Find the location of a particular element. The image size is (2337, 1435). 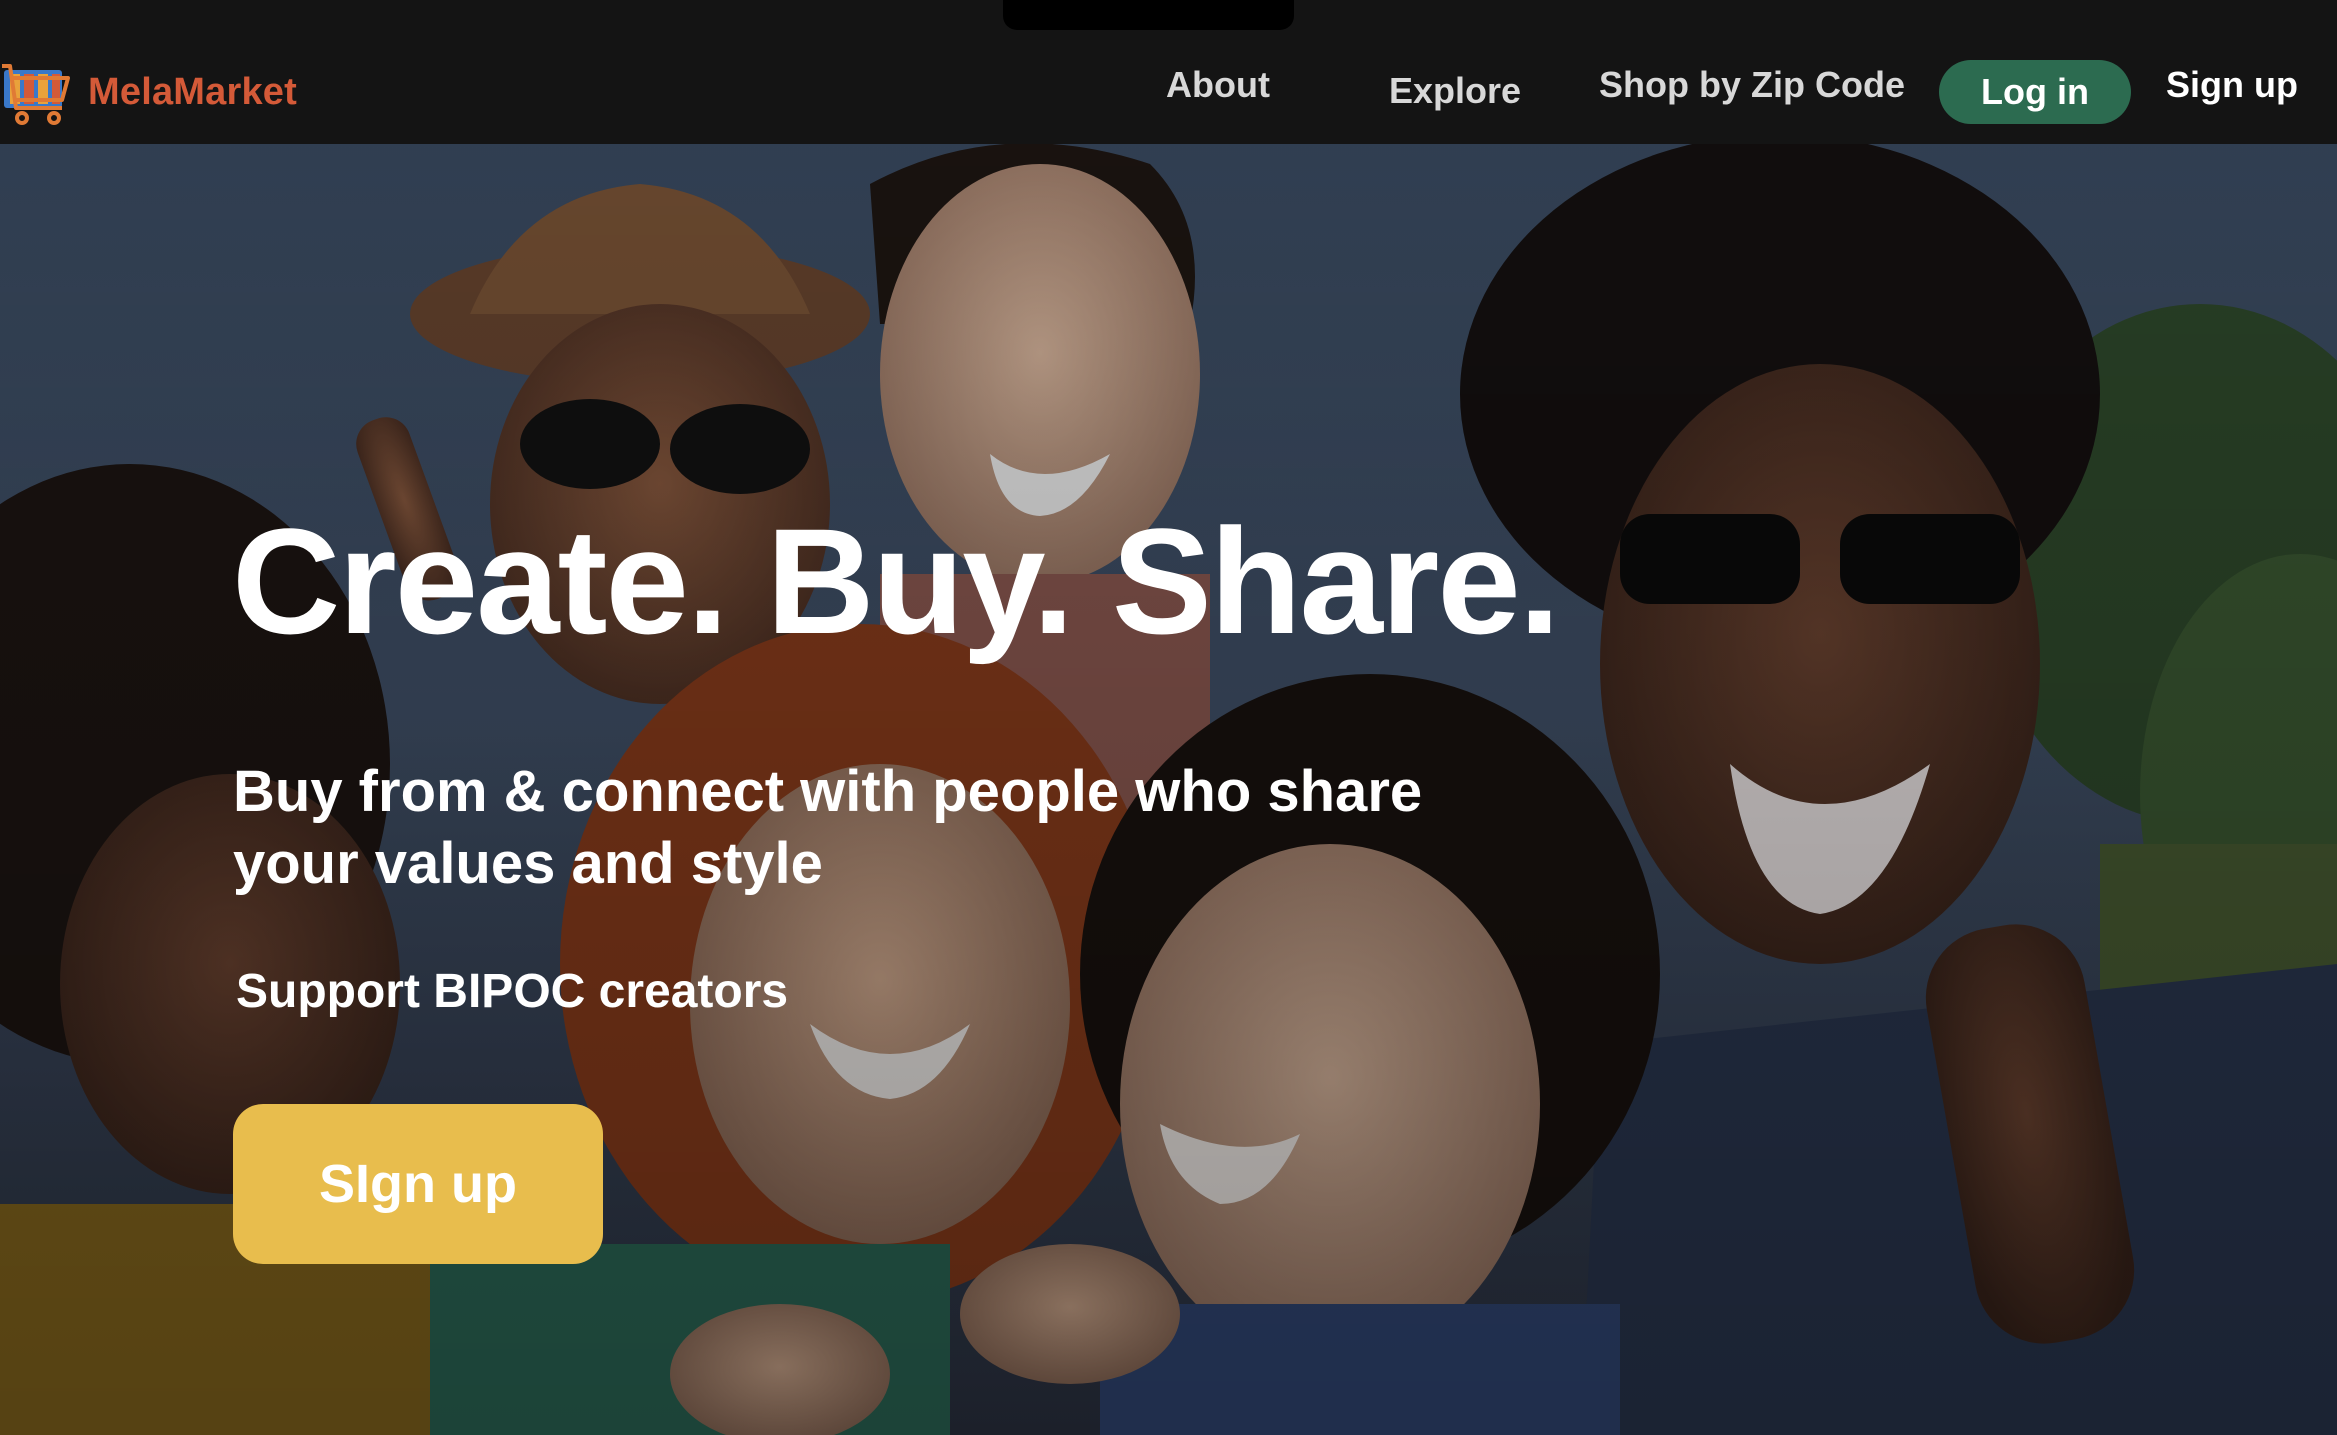

nav-signup-link: Sign up is located at coordinates (2232, 85).